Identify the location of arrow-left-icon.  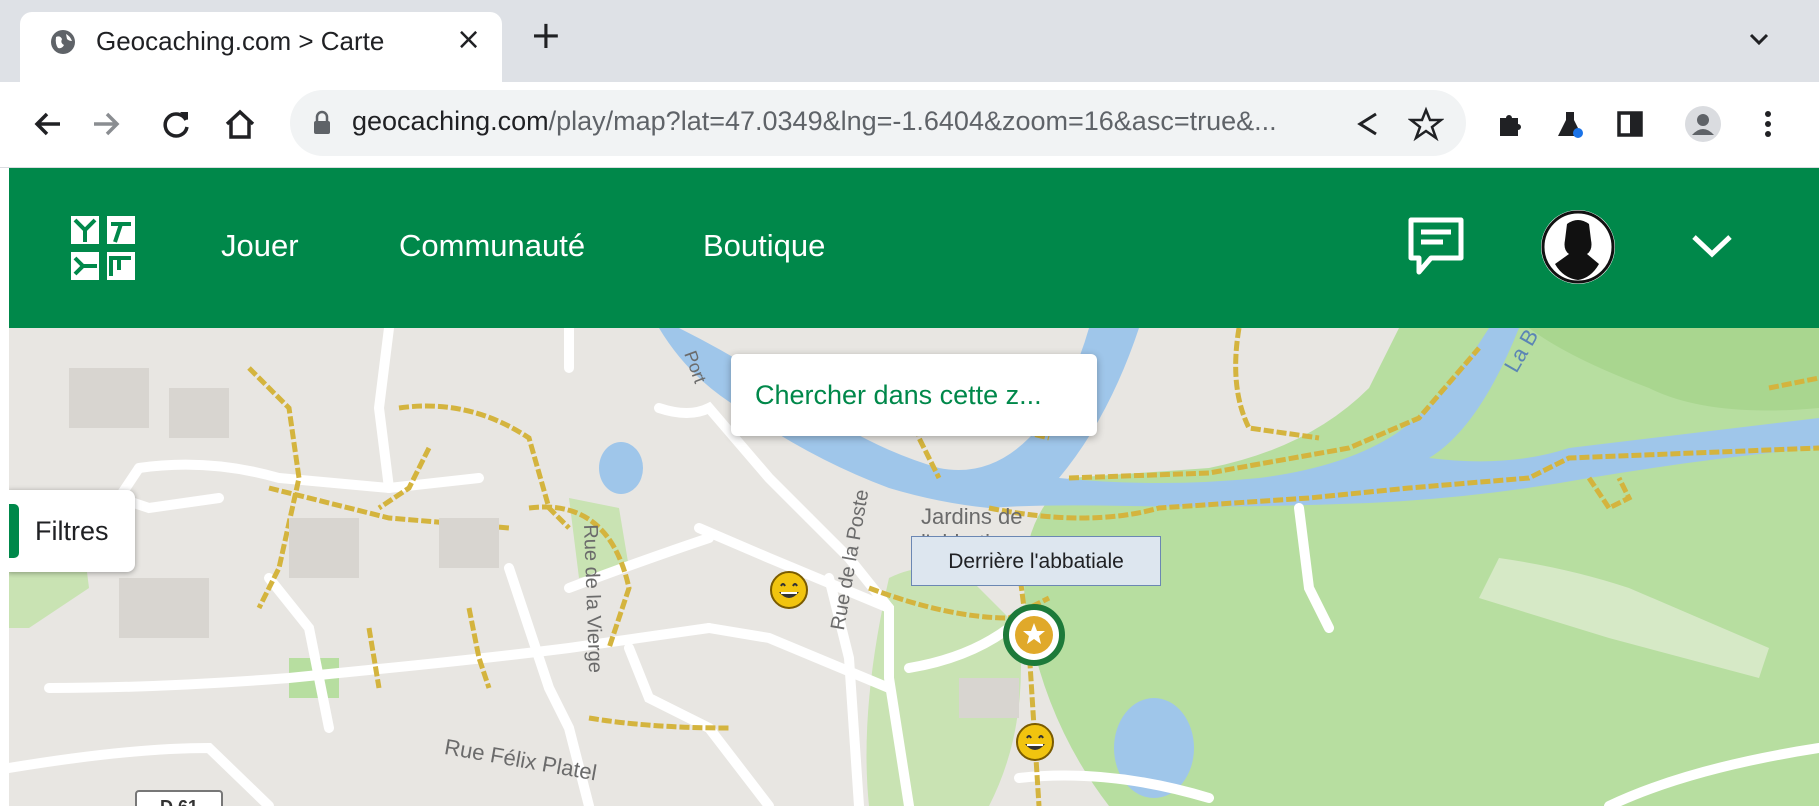
(48, 124).